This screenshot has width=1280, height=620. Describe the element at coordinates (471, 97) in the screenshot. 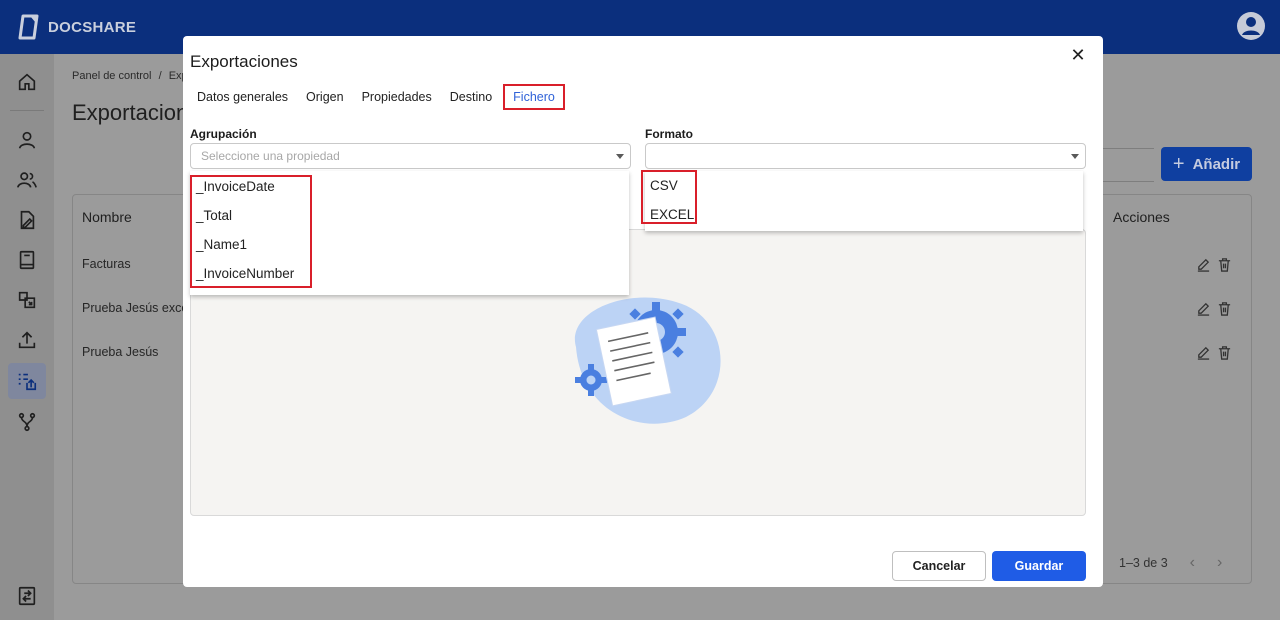

I see `tab-destino: Destino` at that location.